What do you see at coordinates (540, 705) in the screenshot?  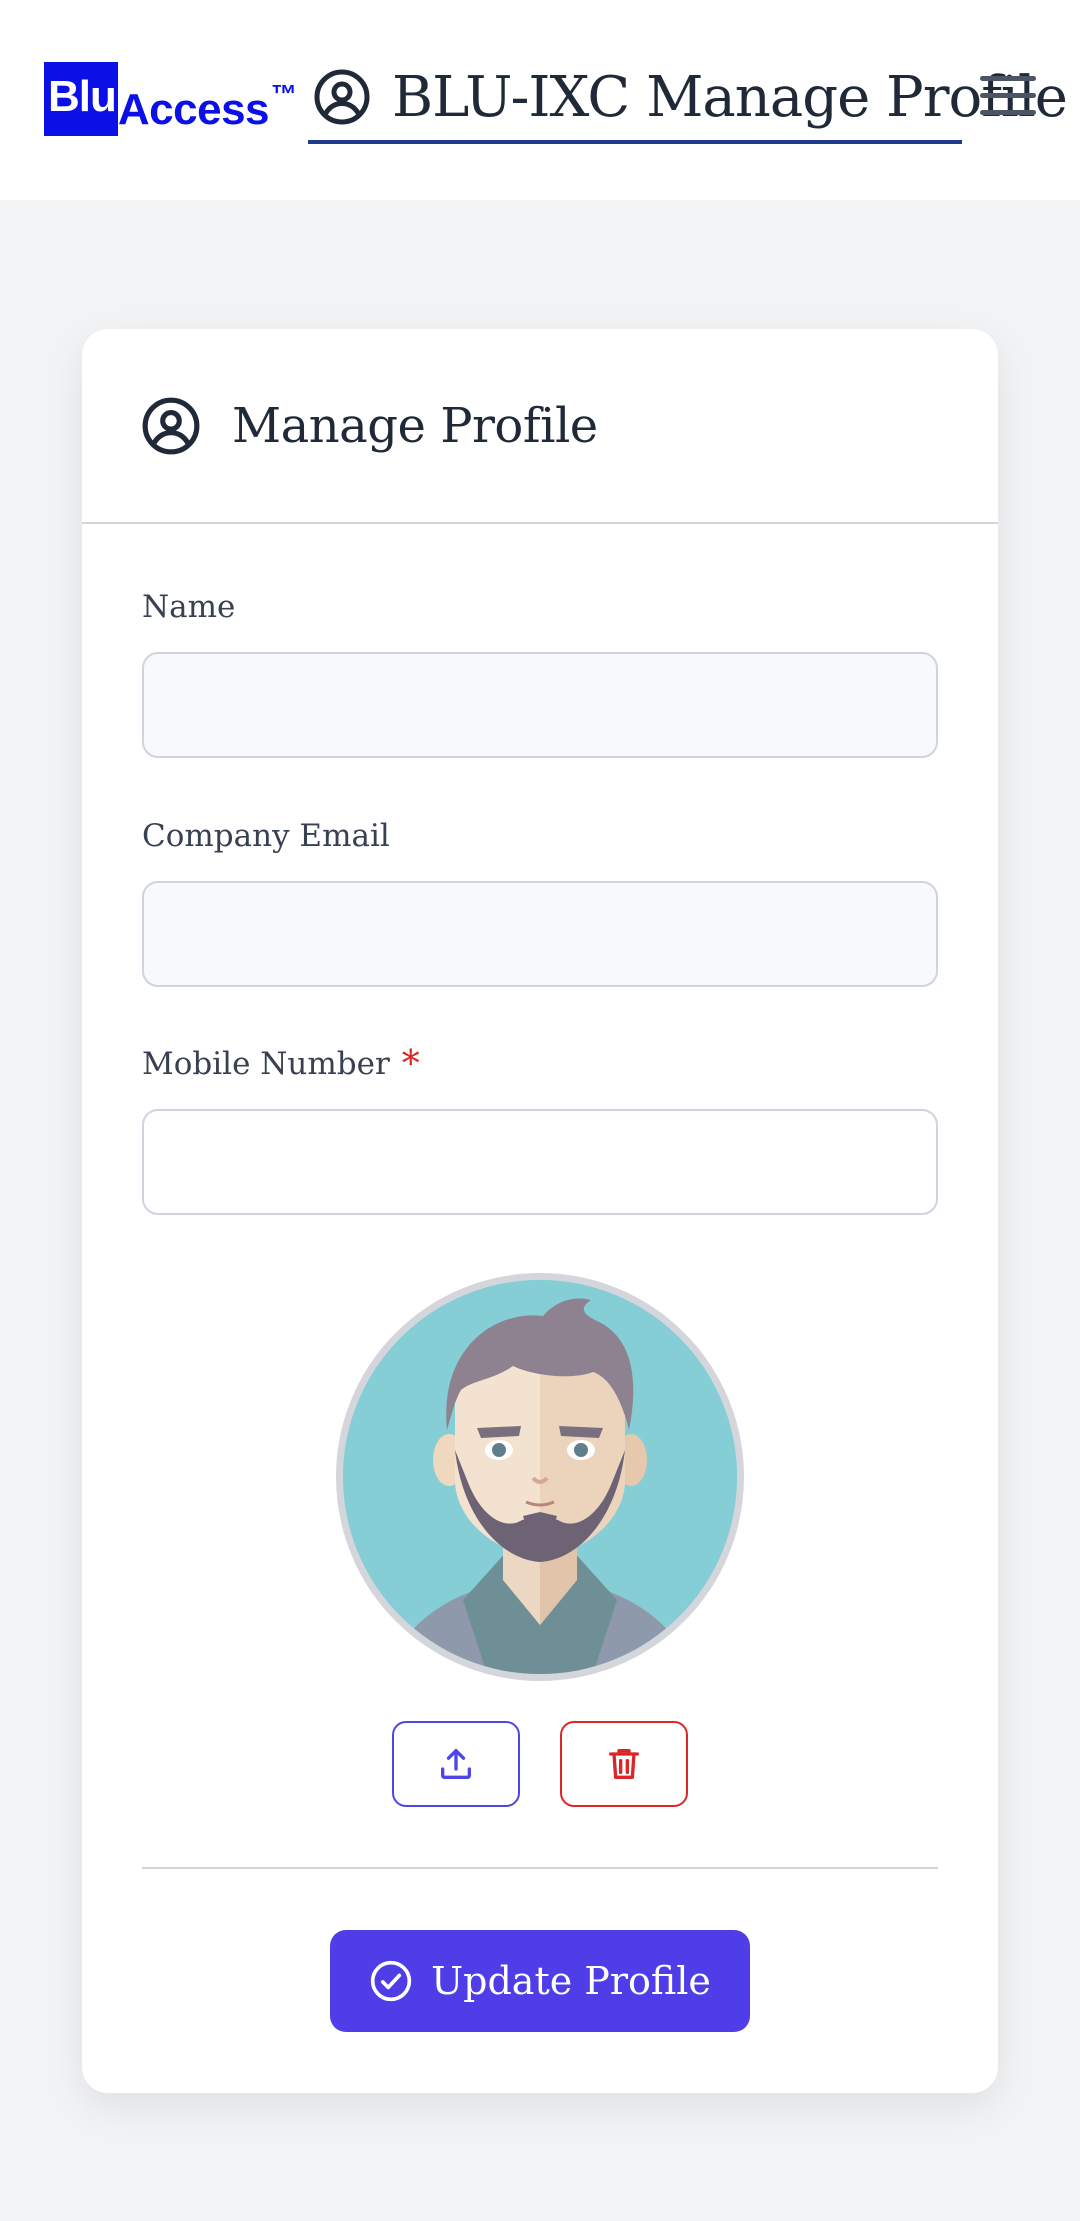 I see `name-input` at bounding box center [540, 705].